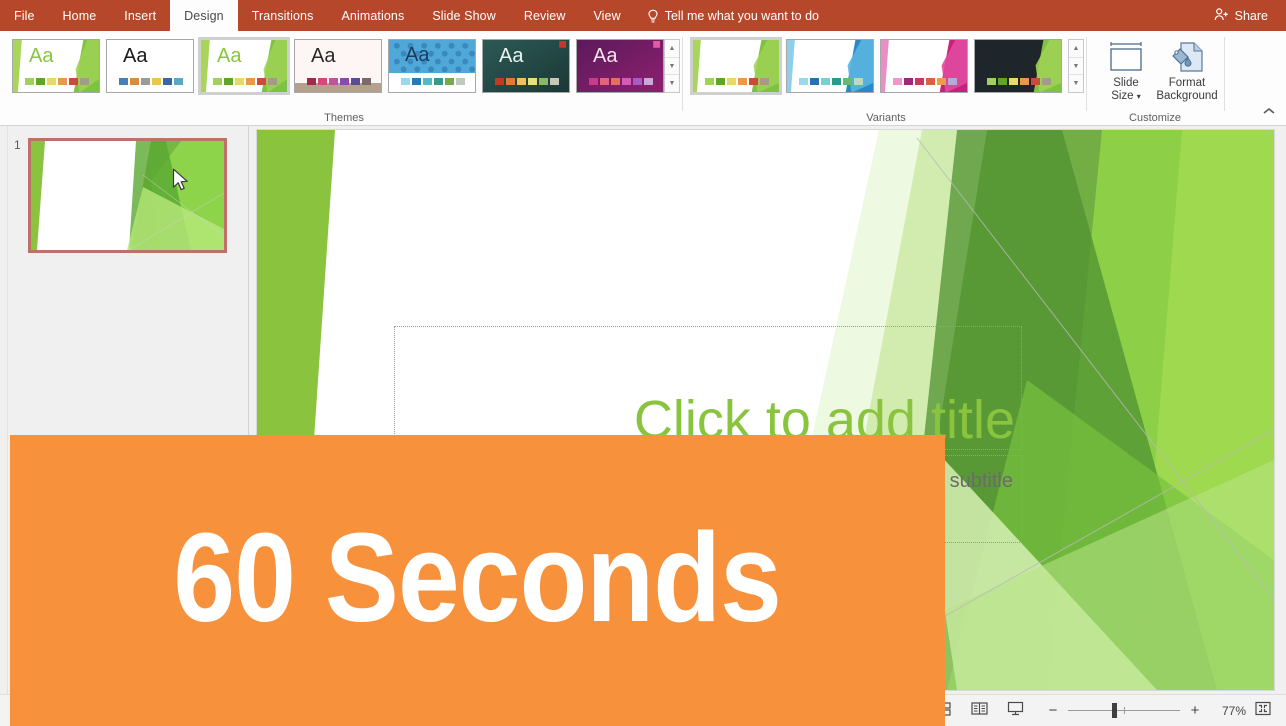 Image resolution: width=1286 pixels, height=726 pixels. Describe the element at coordinates (1018, 66) in the screenshot. I see `variant-thumb-dark` at that location.